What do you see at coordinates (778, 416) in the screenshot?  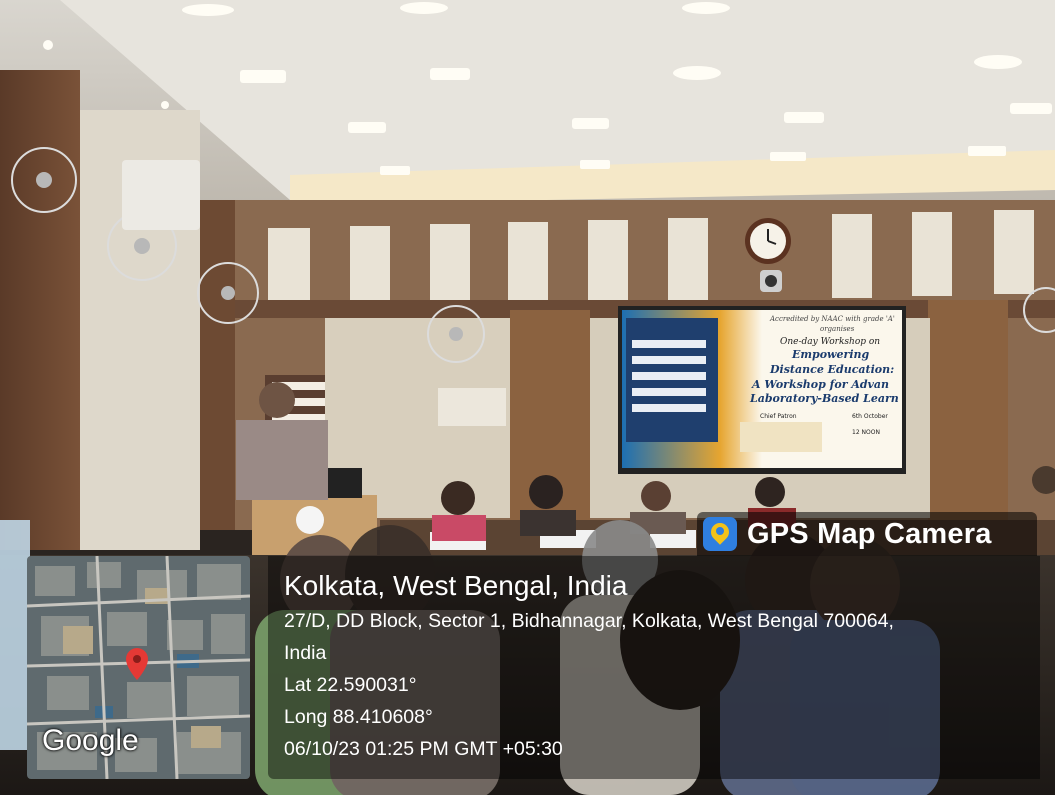 I see `slide-chief: Chief Patron` at bounding box center [778, 416].